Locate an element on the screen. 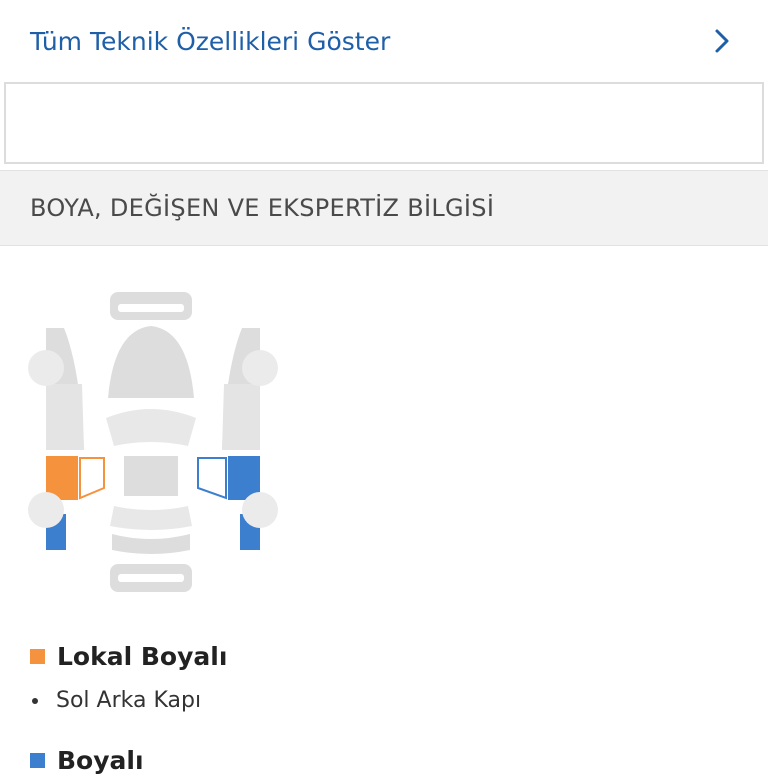 This screenshot has width=768, height=775. hood is located at coordinates (151, 362).